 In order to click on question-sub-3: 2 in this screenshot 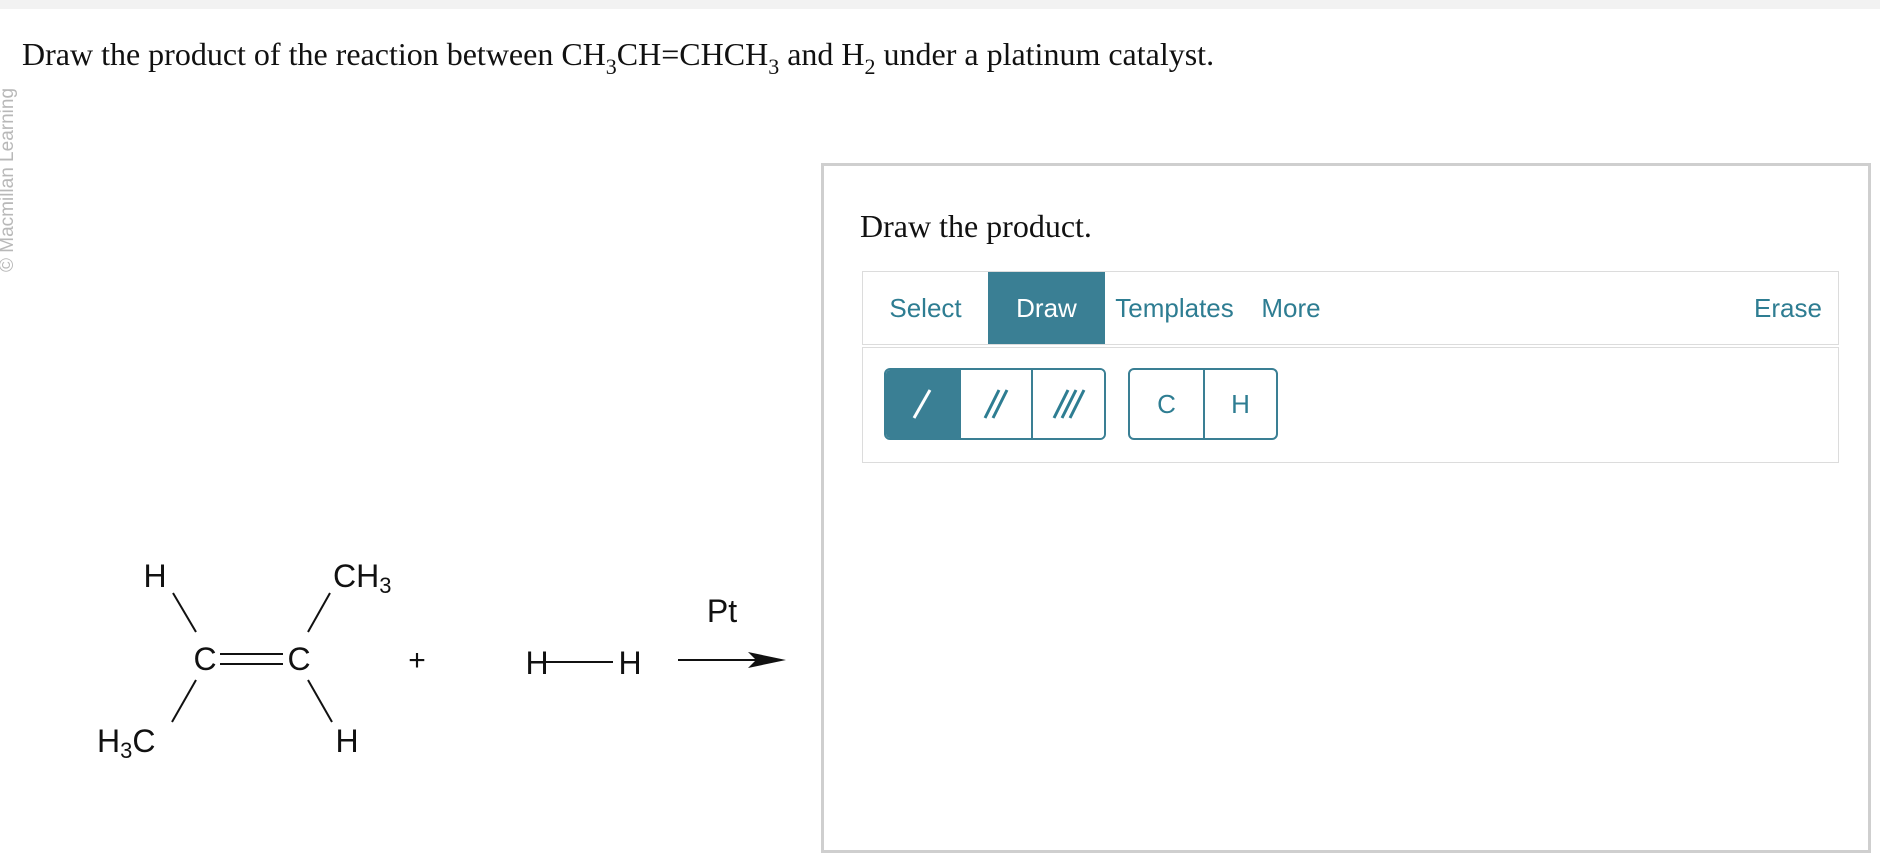, I will do `click(870, 66)`.